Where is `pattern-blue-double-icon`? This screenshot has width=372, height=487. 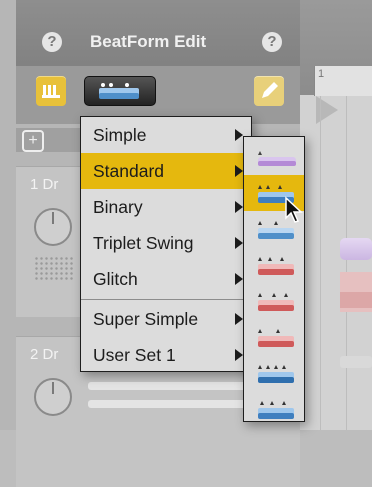
pattern-blue-double-icon is located at coordinates (119, 91).